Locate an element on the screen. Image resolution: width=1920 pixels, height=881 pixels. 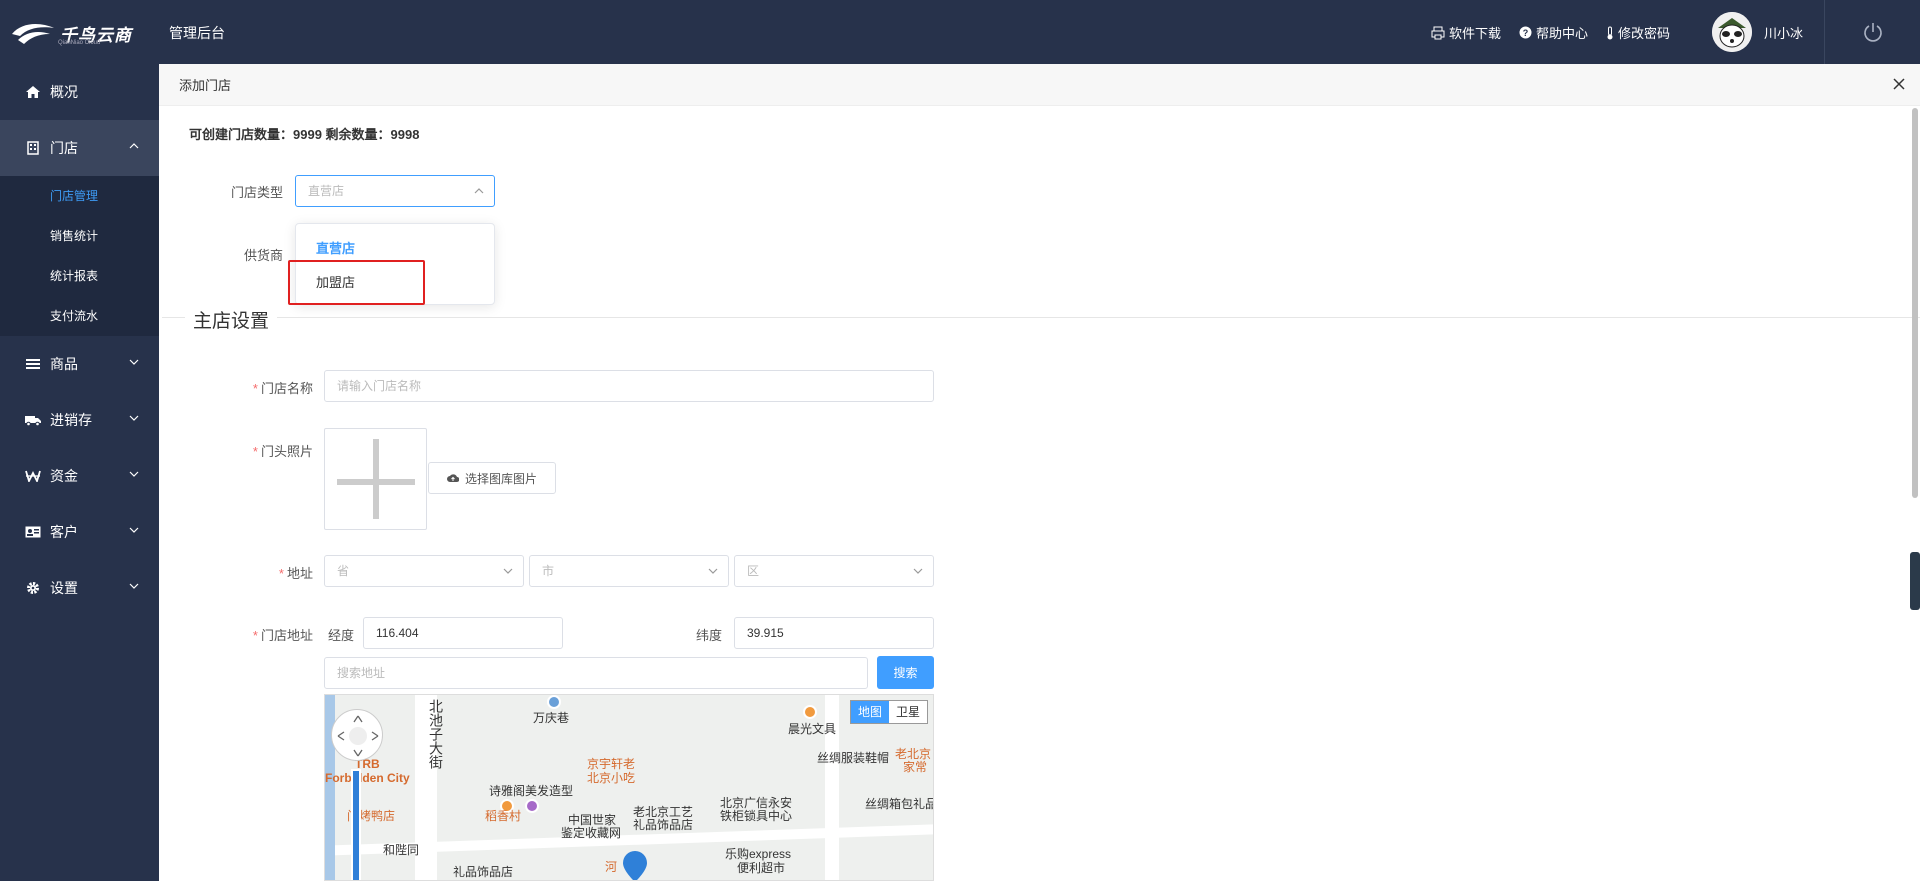
cloud-upload-icon is located at coordinates (453, 478).